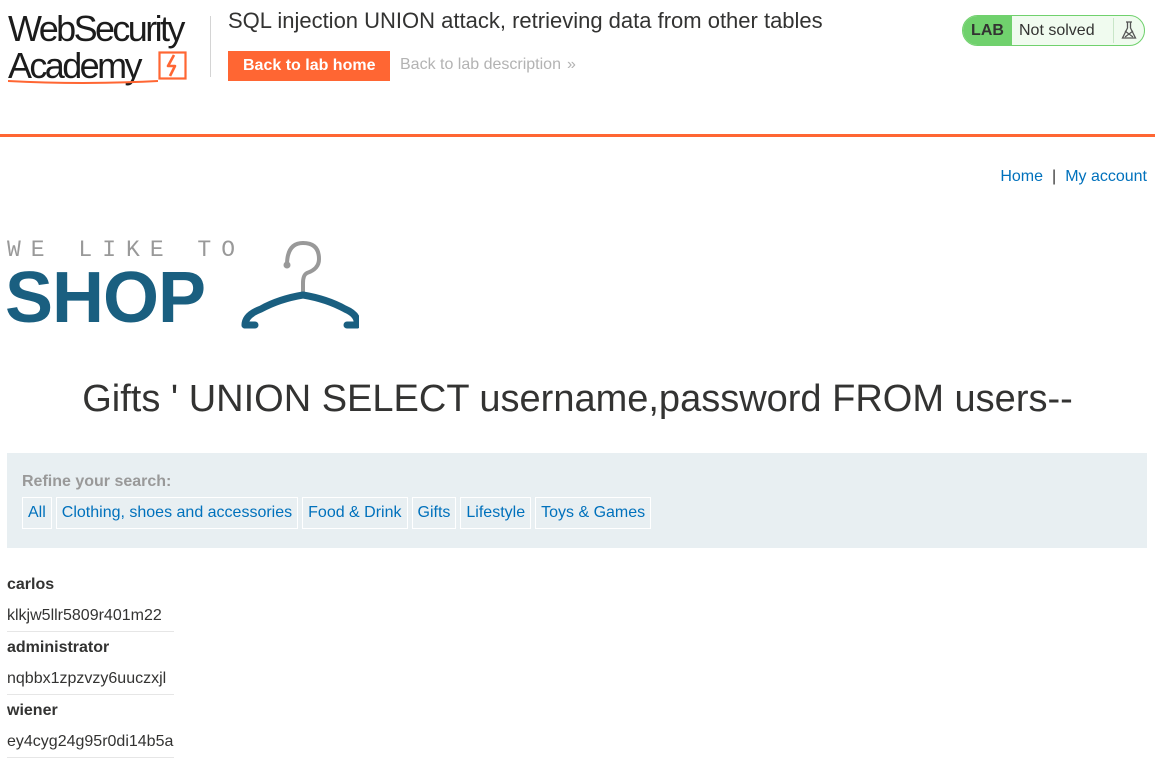  Describe the element at coordinates (97, 481) in the screenshot. I see `filter-label: Refine your search:` at that location.